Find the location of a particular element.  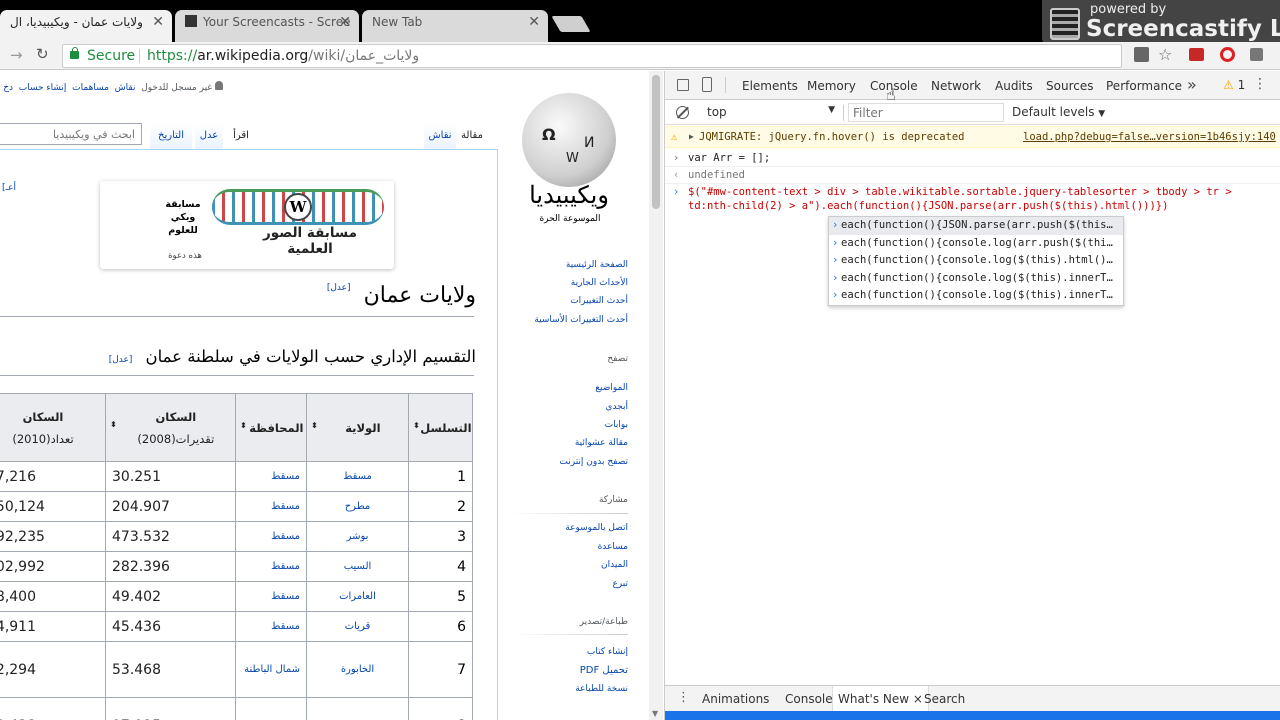

sidebar-item-create-book: إنشاء كتاب is located at coordinates (607, 652).